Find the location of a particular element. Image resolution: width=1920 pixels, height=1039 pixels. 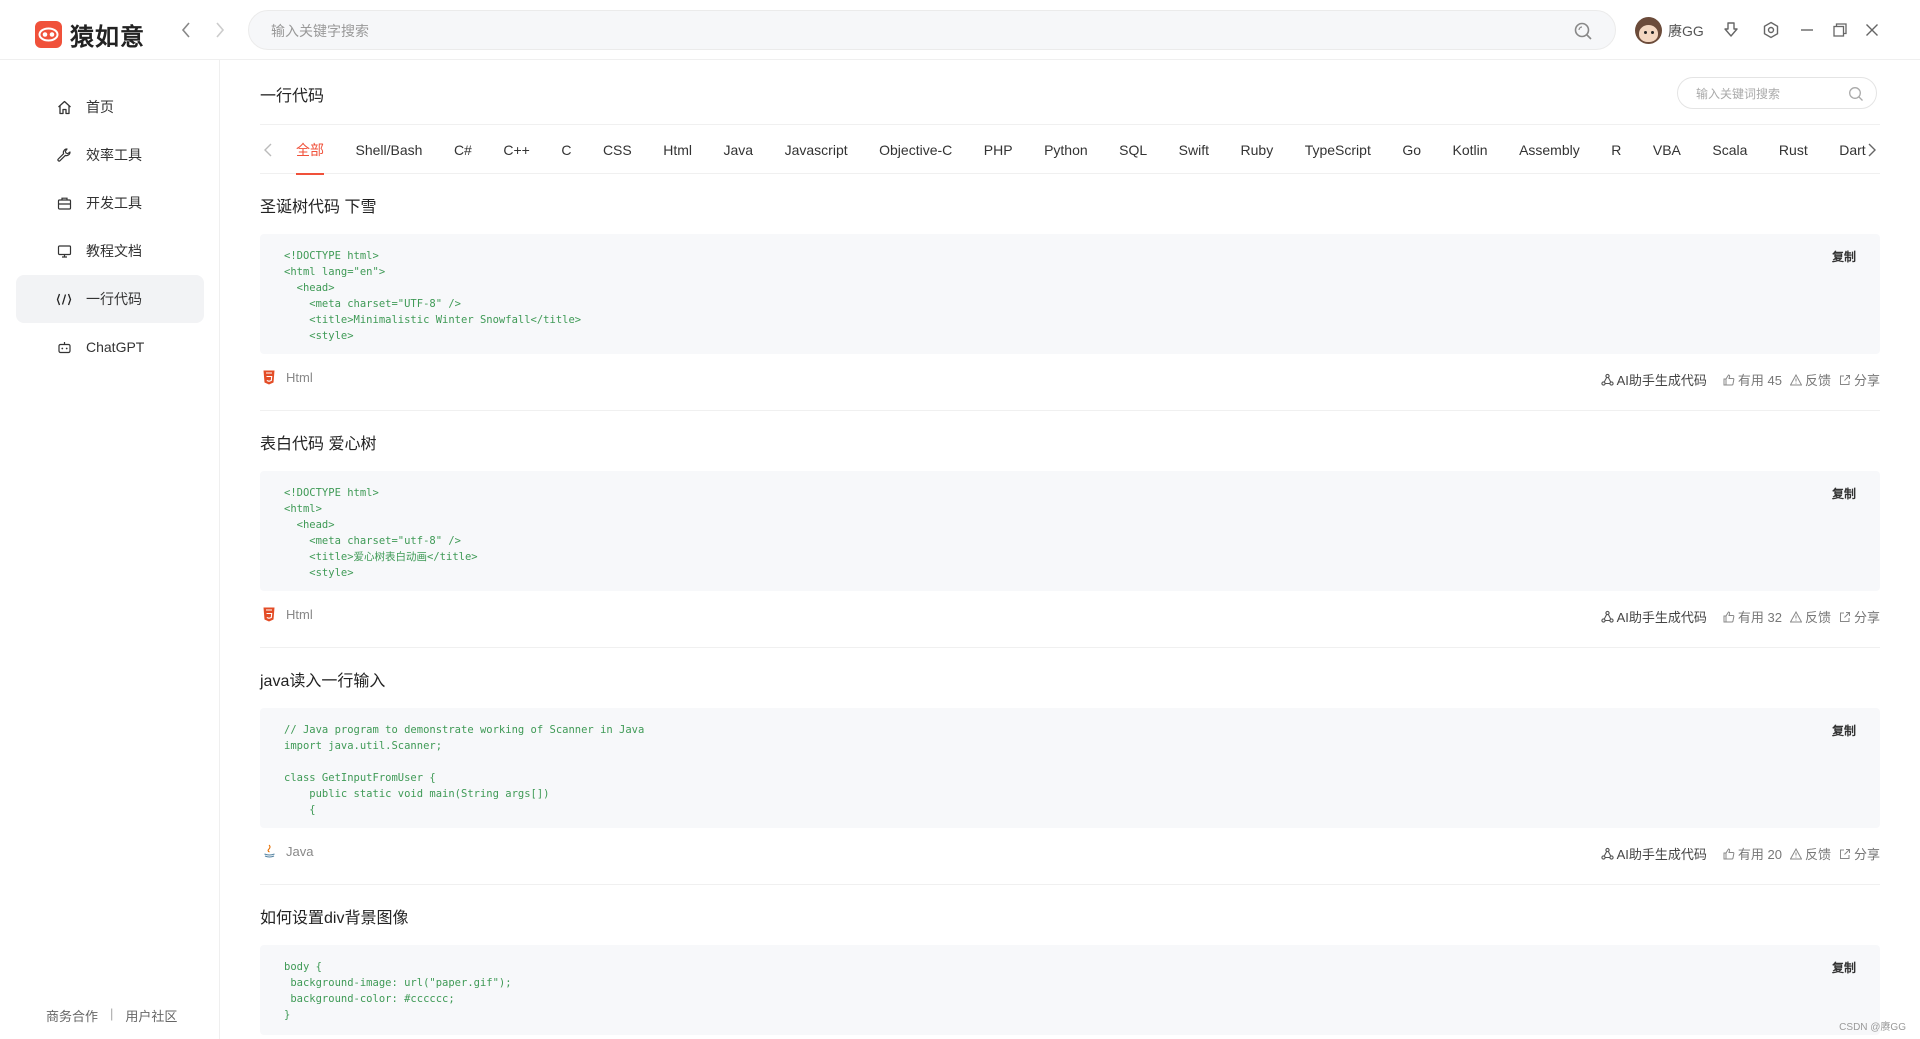

tab-1: Shell/Bash is located at coordinates (389, 150).